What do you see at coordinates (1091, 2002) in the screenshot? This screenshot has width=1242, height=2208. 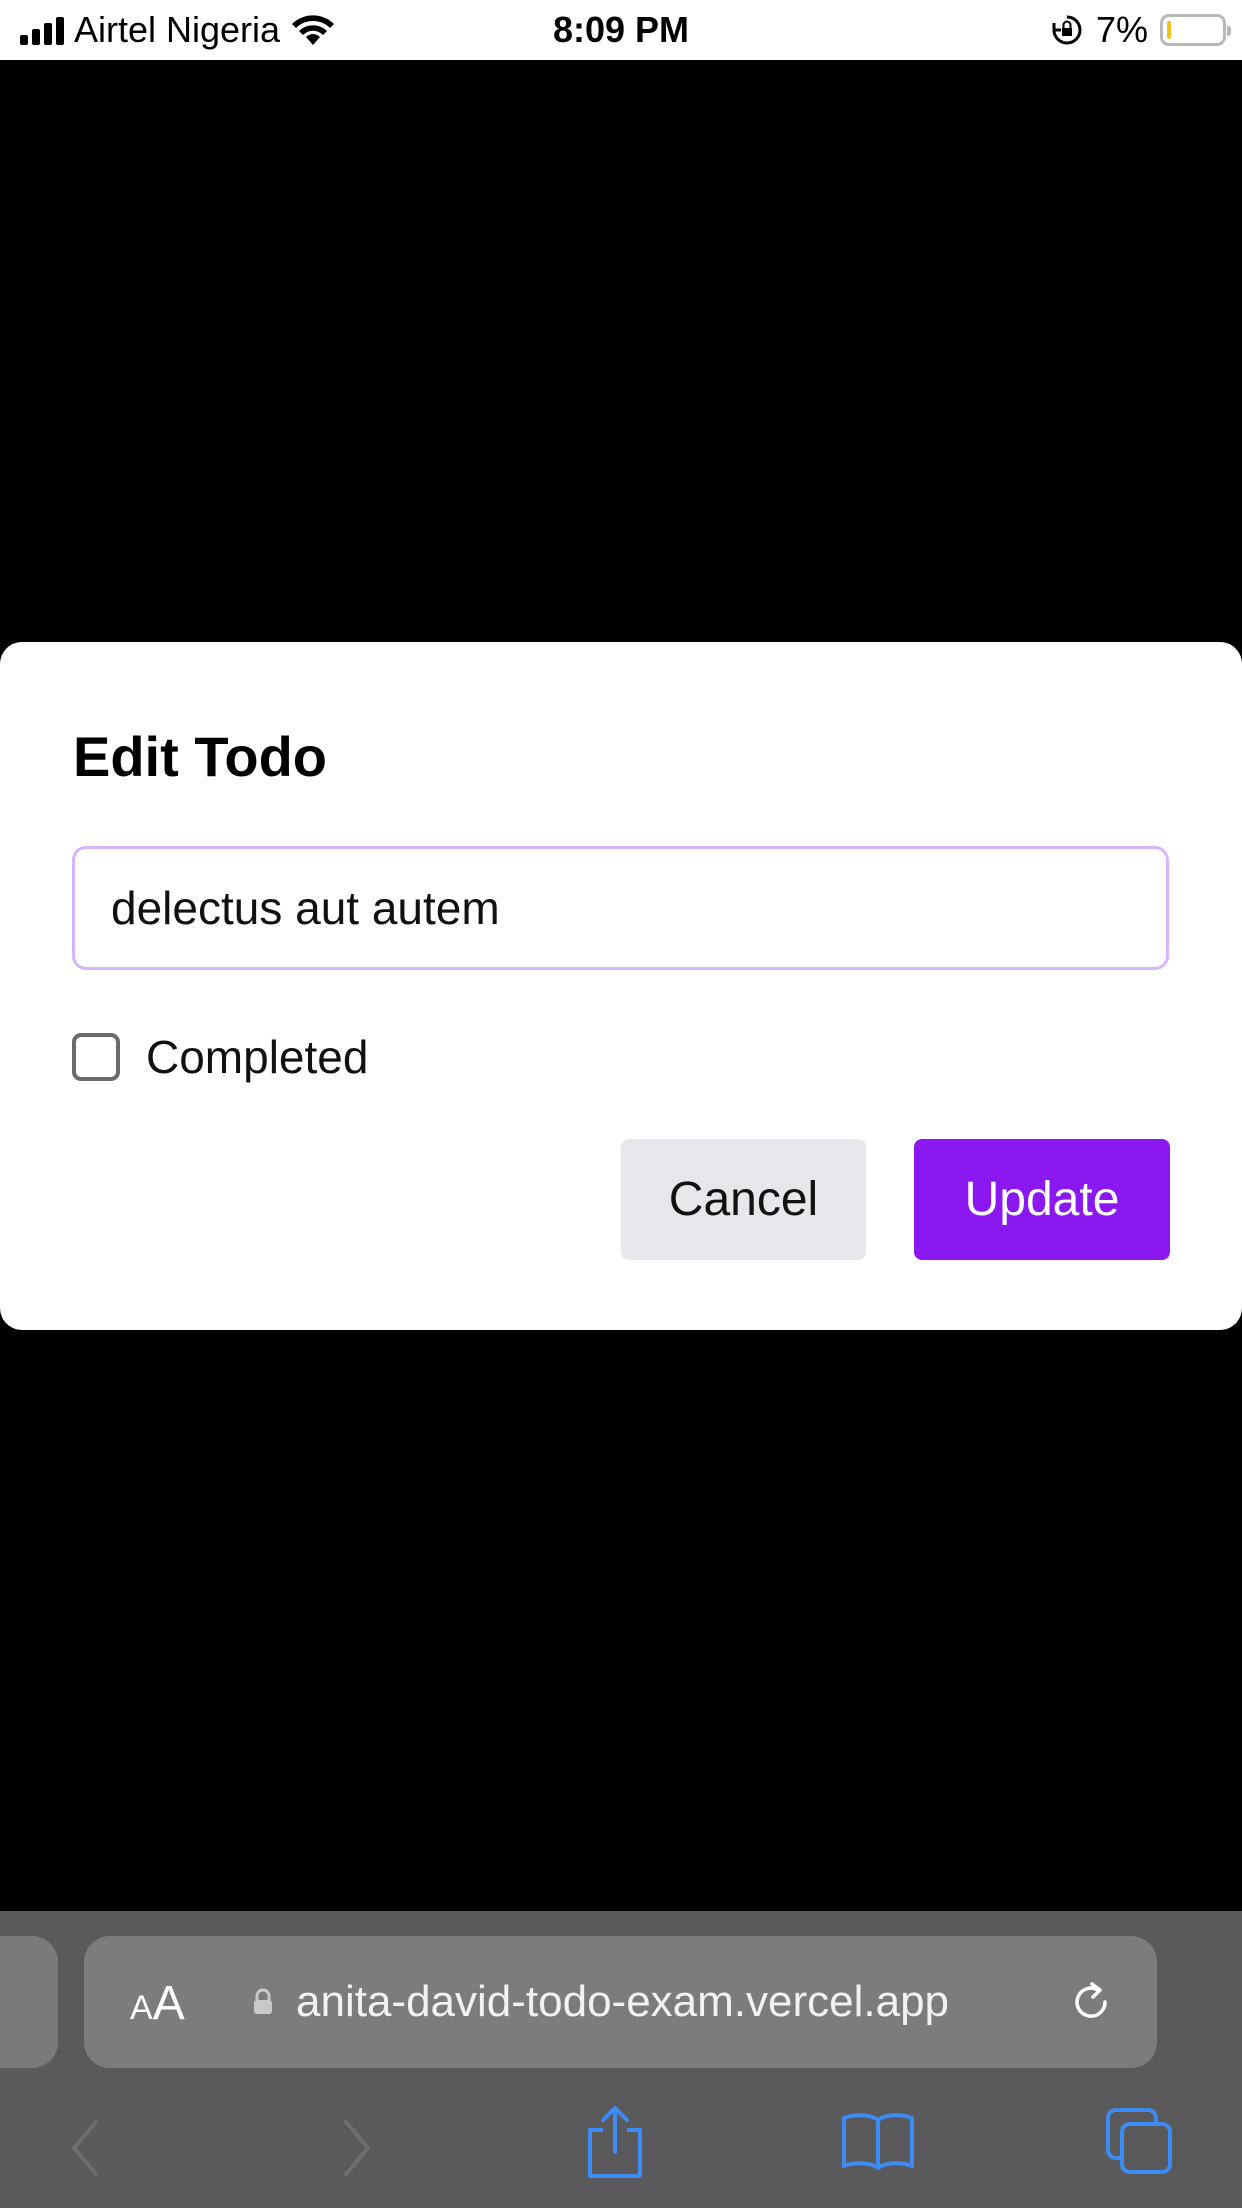 I see `reload-icon` at bounding box center [1091, 2002].